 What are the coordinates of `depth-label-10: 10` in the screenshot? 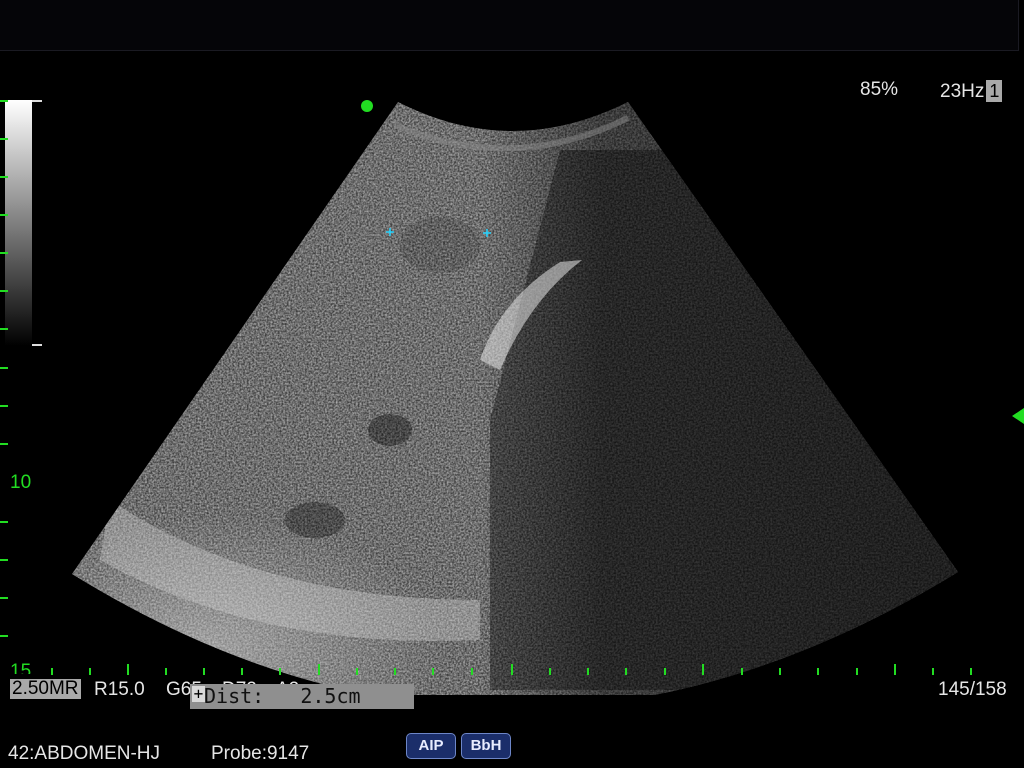 It's located at (21, 482).